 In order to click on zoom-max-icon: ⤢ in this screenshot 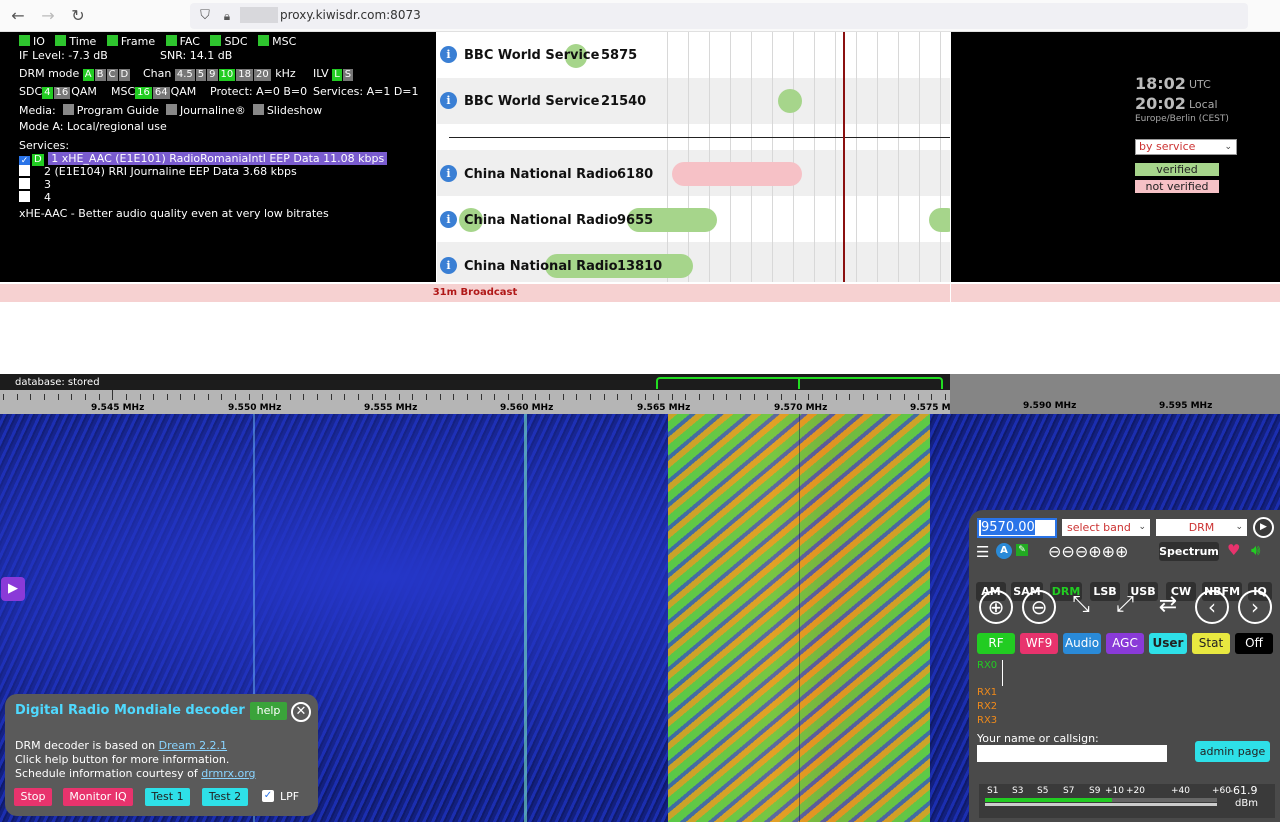, I will do `click(1125, 607)`.